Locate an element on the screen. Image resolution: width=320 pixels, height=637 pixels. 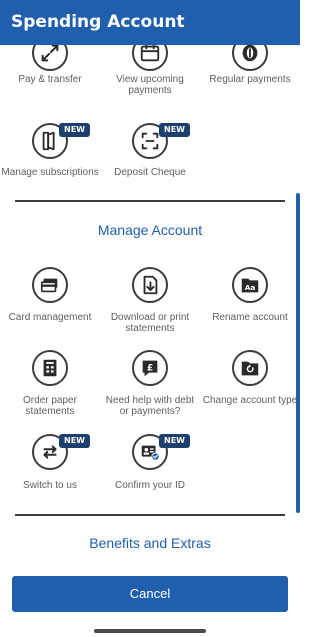
debt-help-icon: £ is located at coordinates (150, 368).